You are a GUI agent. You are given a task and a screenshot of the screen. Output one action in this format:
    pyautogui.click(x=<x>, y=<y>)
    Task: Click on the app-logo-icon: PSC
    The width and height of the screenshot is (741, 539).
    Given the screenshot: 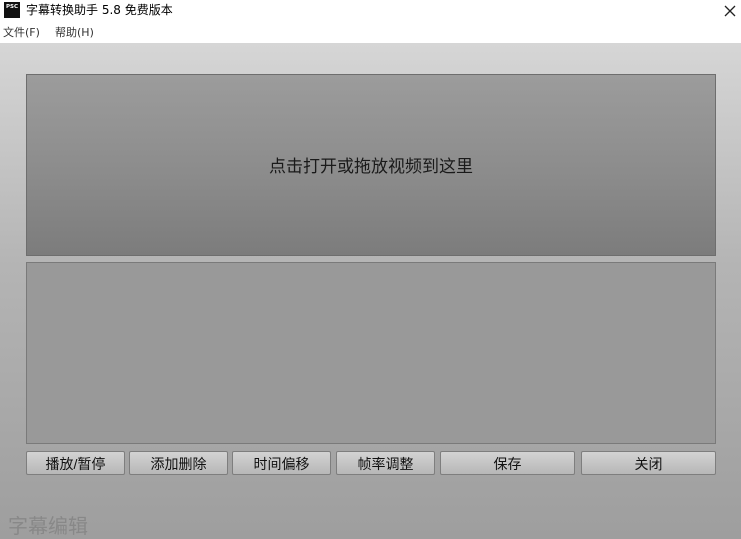 What is the action you would take?
    pyautogui.click(x=12, y=10)
    